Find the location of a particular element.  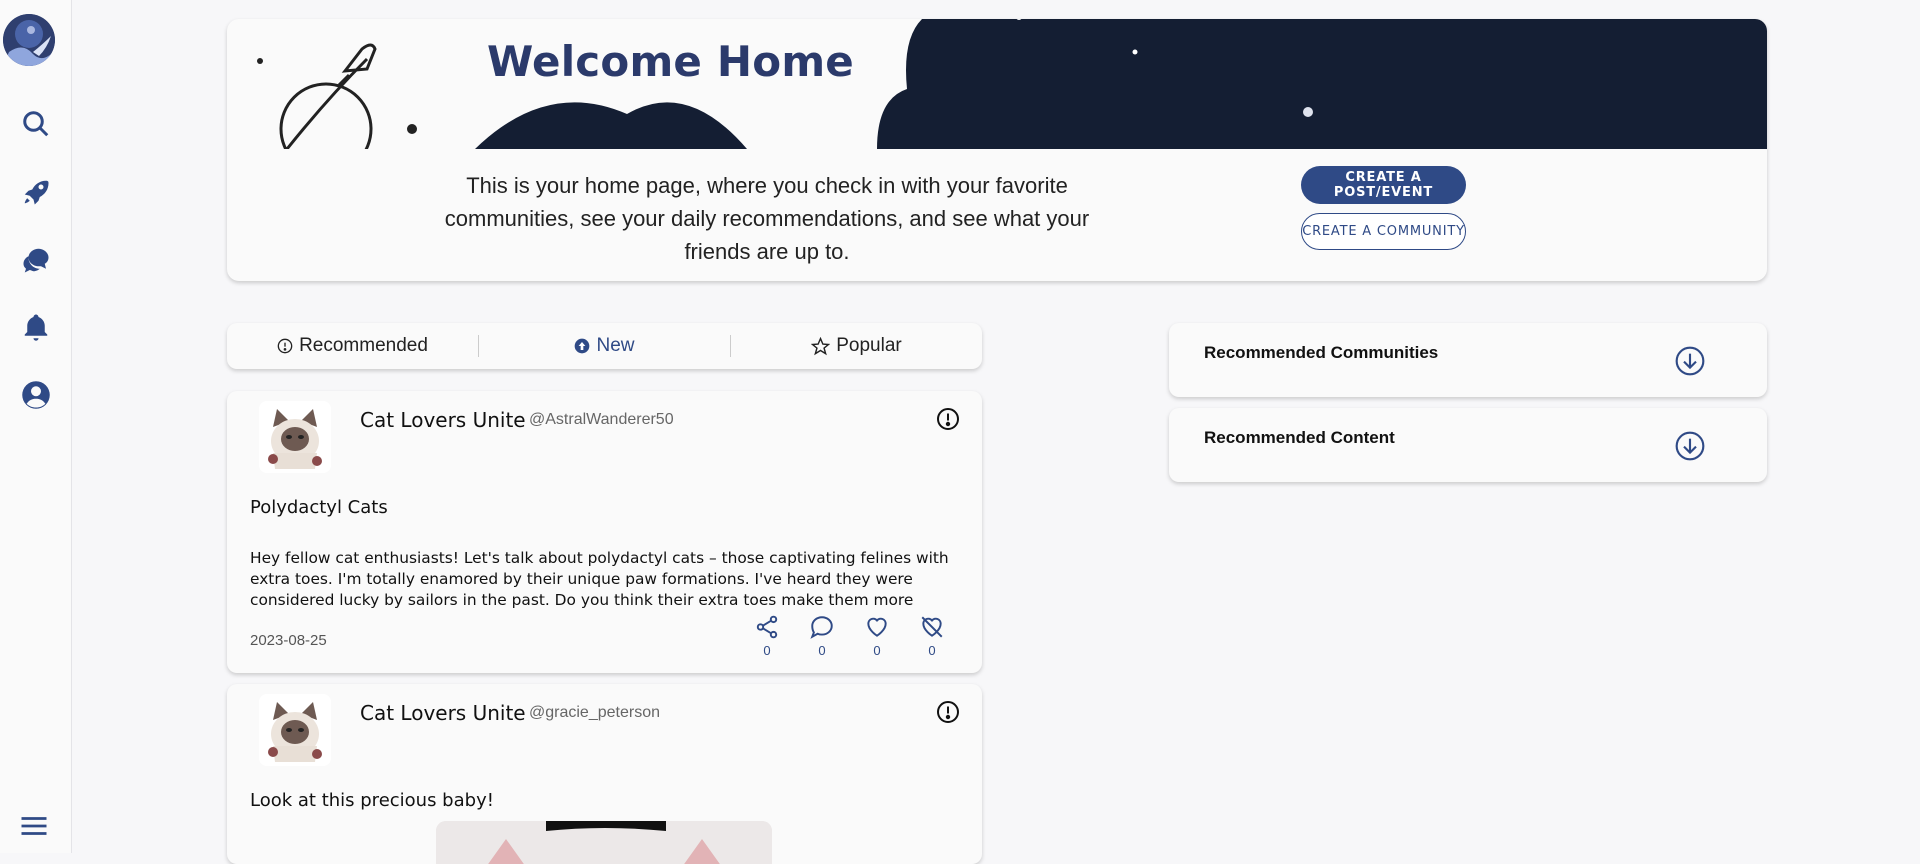

tab-label: New is located at coordinates (615, 345).